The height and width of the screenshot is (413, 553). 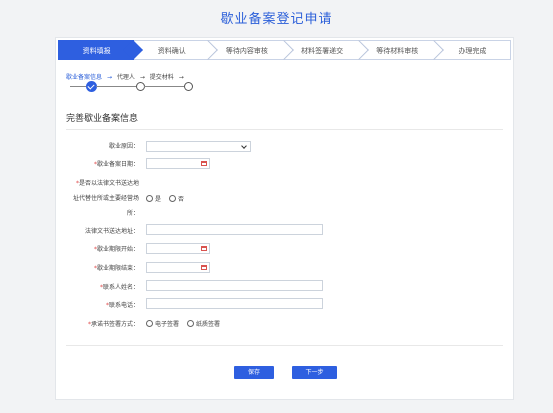 What do you see at coordinates (276, 19) in the screenshot?
I see `page-title: 歇业备案登记申请` at bounding box center [276, 19].